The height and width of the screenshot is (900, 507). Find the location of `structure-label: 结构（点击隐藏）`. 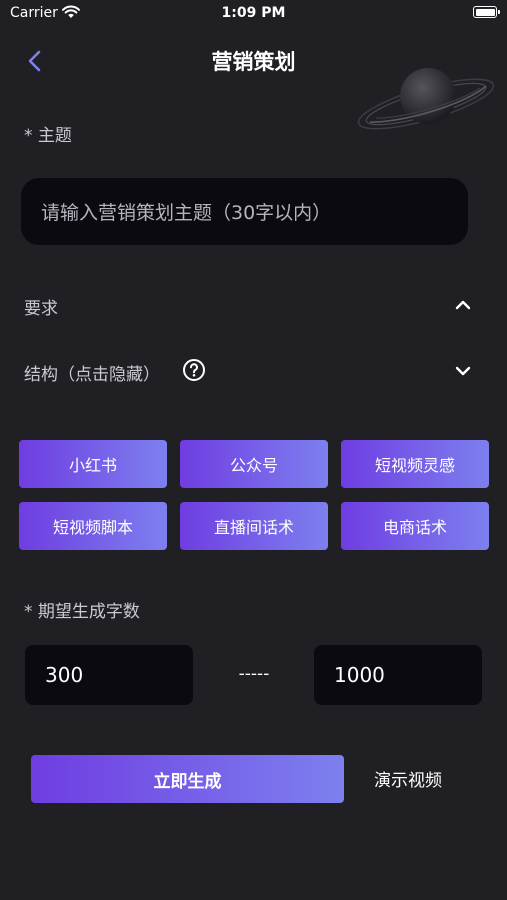

structure-label: 结构（点击隐藏） is located at coordinates (92, 375).